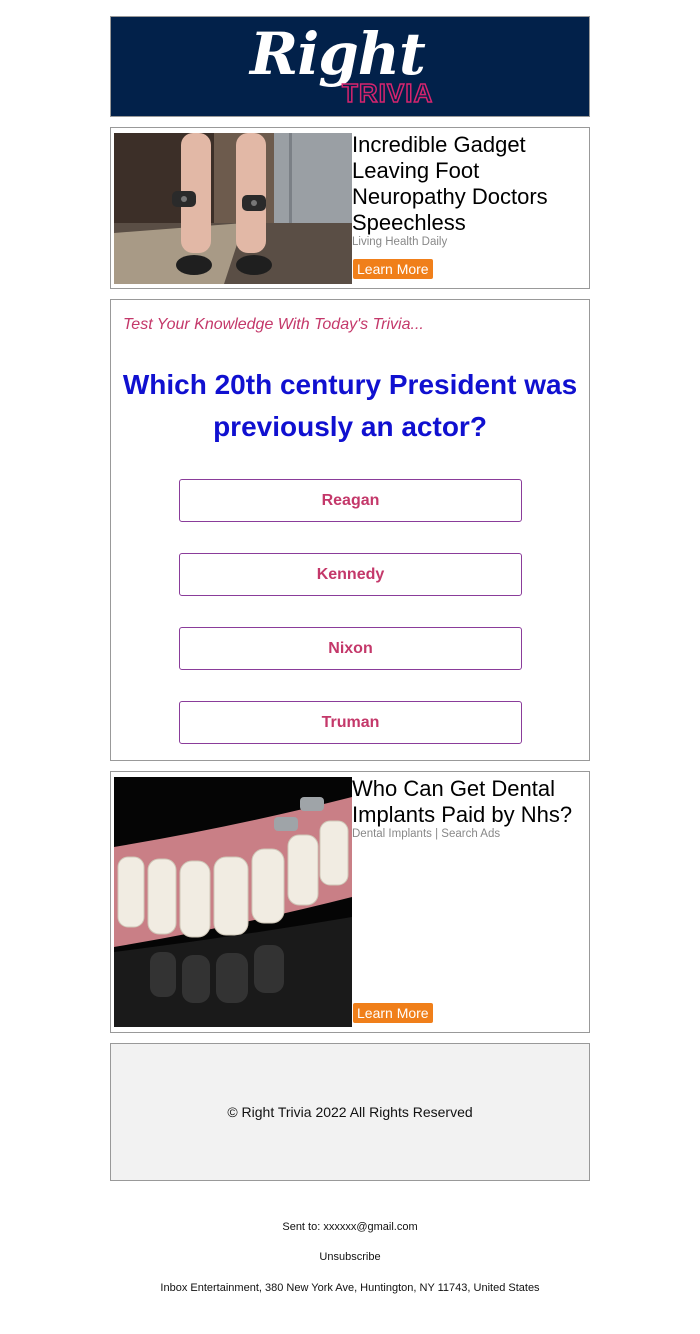  I want to click on ad-image-dental-implant, so click(233, 902).